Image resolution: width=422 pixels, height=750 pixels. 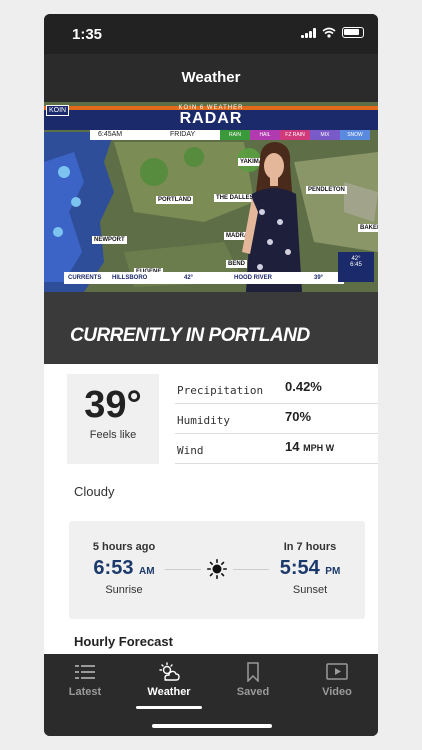 What do you see at coordinates (110, 134) in the screenshot?
I see `radar-time: 6:45AM` at bounding box center [110, 134].